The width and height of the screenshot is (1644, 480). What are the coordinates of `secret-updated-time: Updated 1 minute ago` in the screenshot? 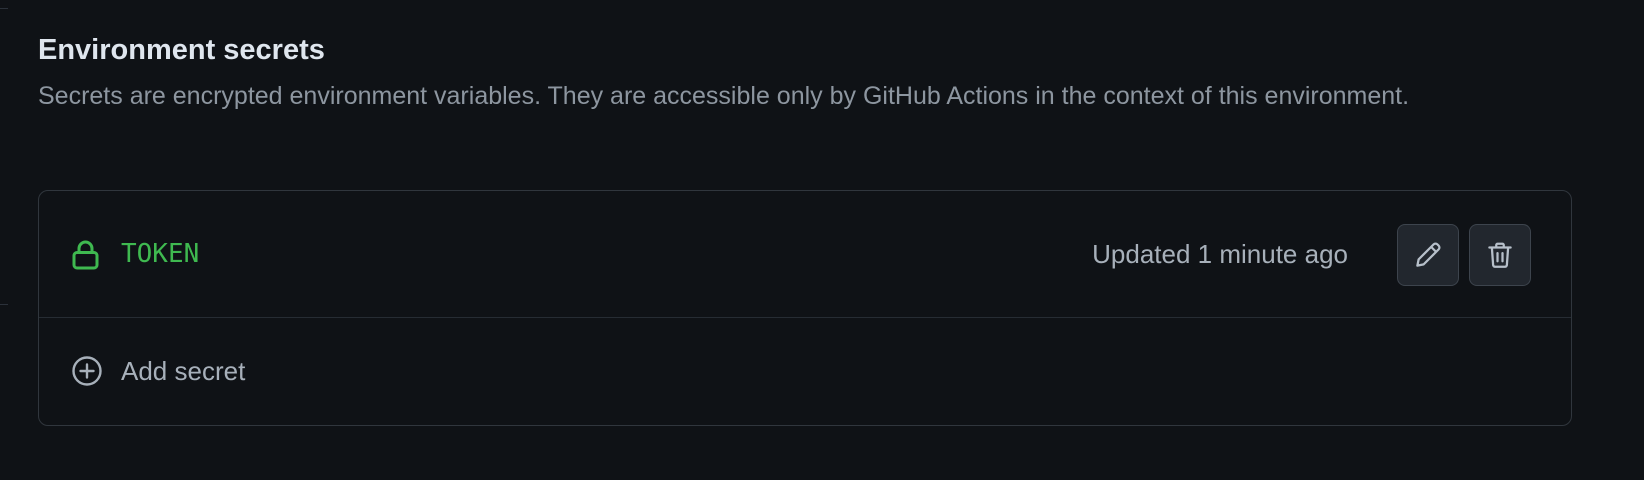 It's located at (1220, 254).